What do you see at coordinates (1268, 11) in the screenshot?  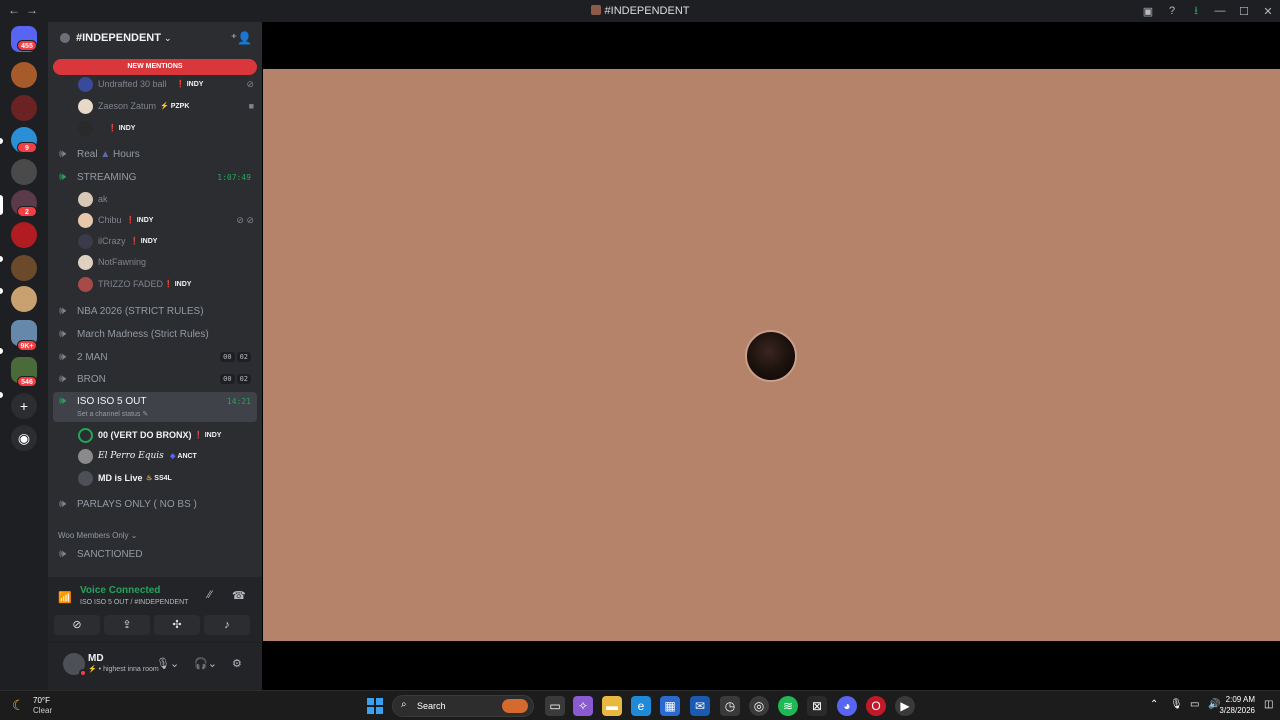 I see `close-button: ✕` at bounding box center [1268, 11].